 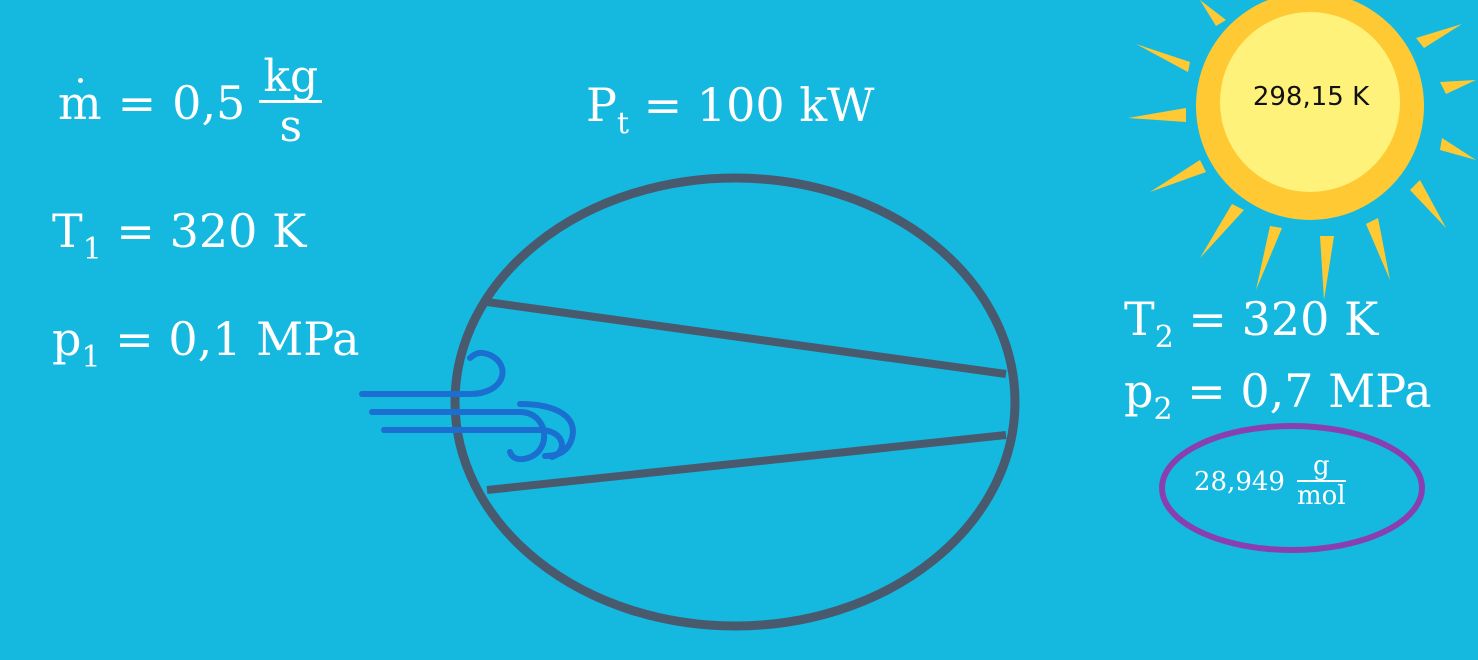 I want to click on p1-text: = 0,1 MPa, so click(x=237, y=339).